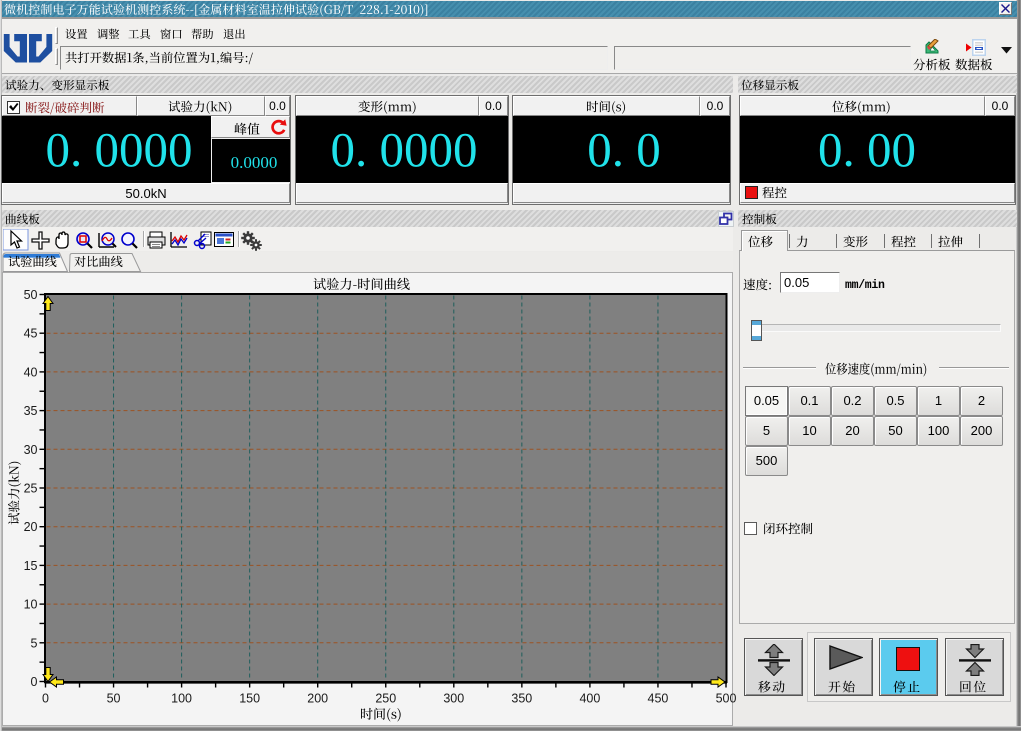 This screenshot has height=731, width=1021. What do you see at coordinates (31, 450) in the screenshot?
I see `svg-text: 30` at bounding box center [31, 450].